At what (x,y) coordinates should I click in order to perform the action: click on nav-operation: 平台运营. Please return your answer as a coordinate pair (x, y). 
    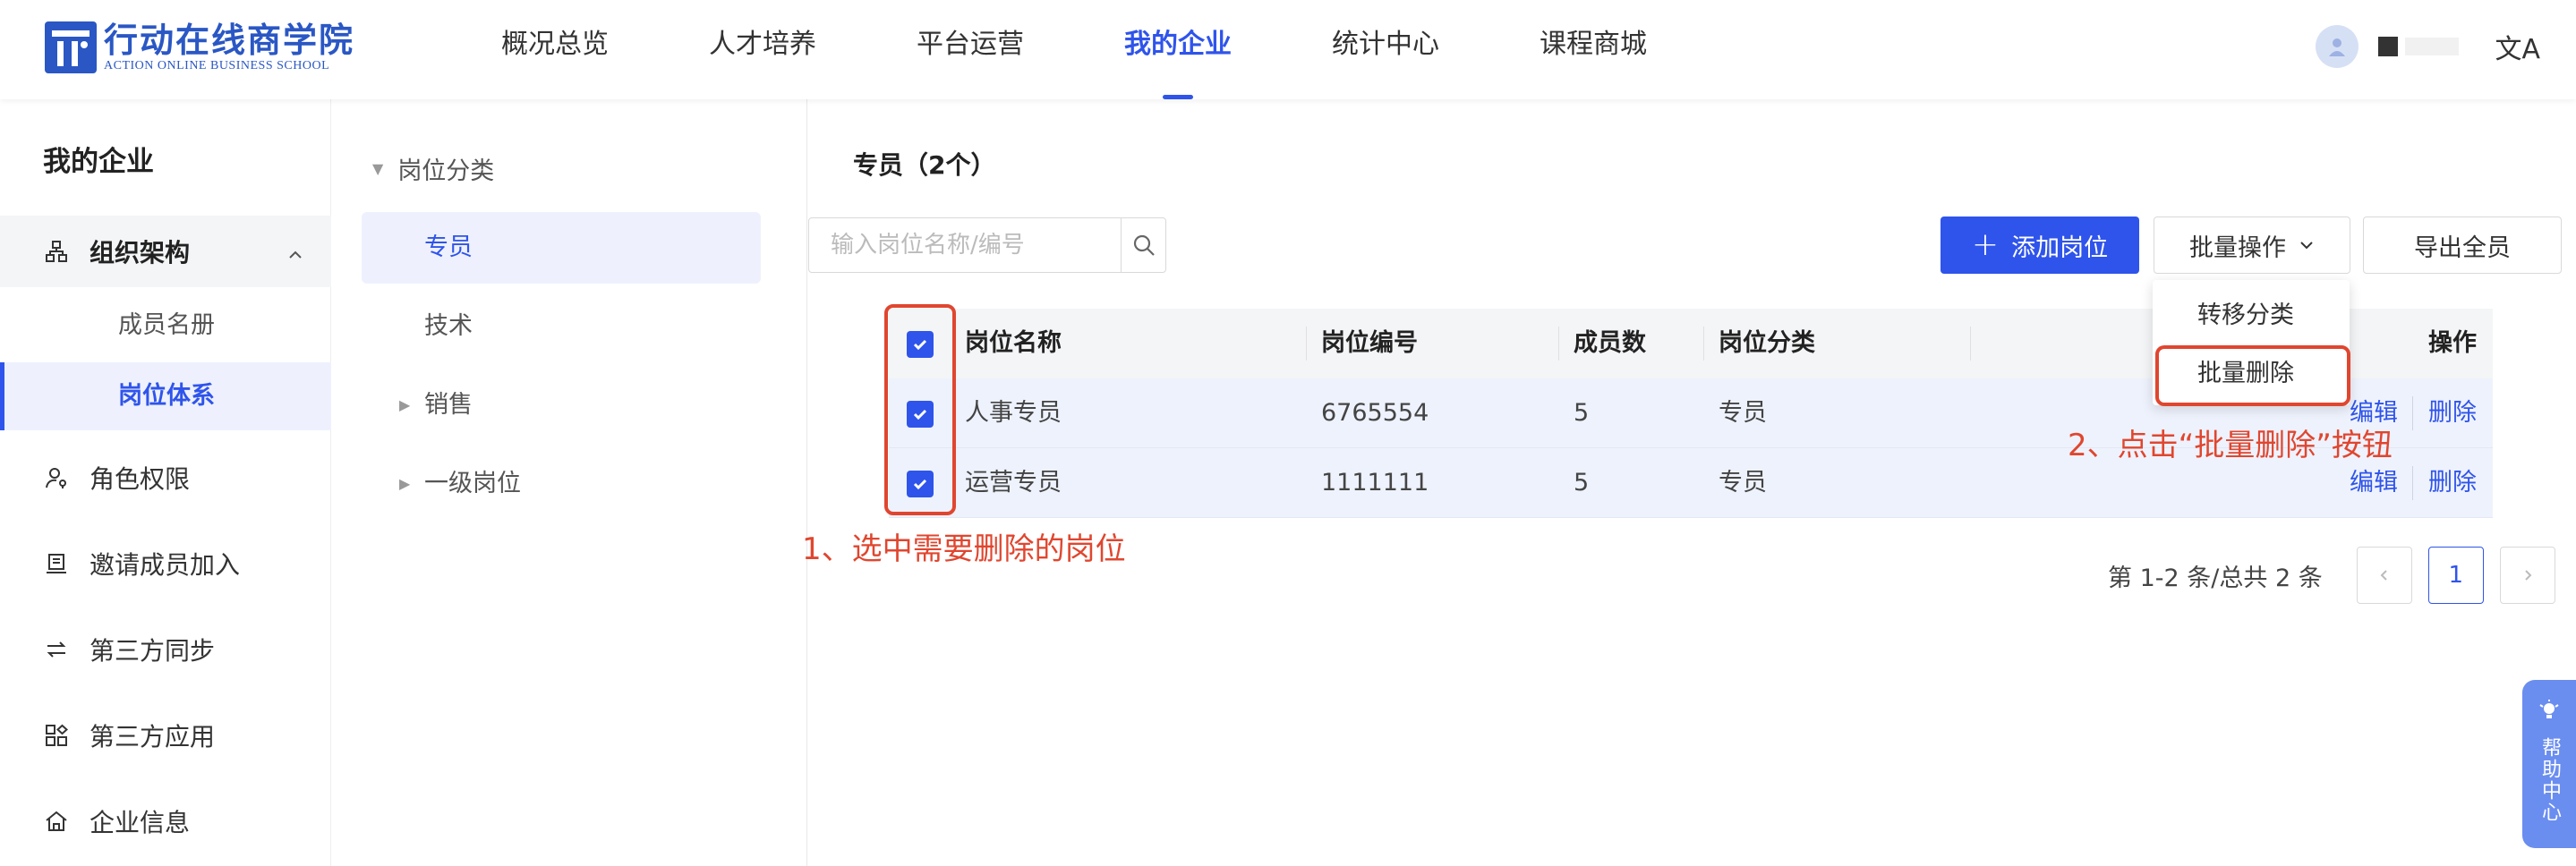
    Looking at the image, I should click on (970, 49).